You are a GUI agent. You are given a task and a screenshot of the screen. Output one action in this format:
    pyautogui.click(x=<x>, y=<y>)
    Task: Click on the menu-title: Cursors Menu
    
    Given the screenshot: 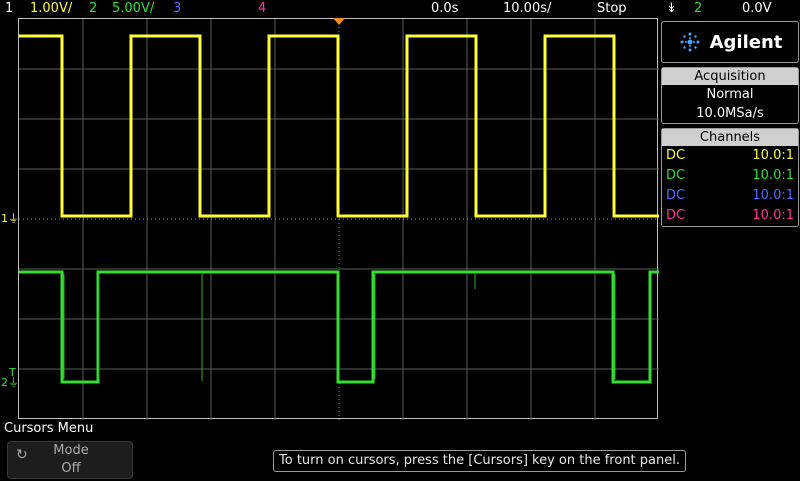 What is the action you would take?
    pyautogui.click(x=49, y=428)
    